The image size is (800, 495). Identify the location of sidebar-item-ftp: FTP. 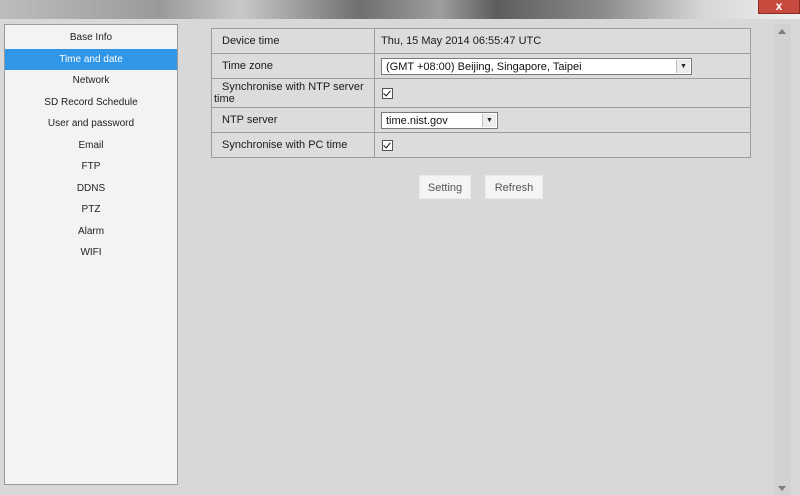
(91, 167).